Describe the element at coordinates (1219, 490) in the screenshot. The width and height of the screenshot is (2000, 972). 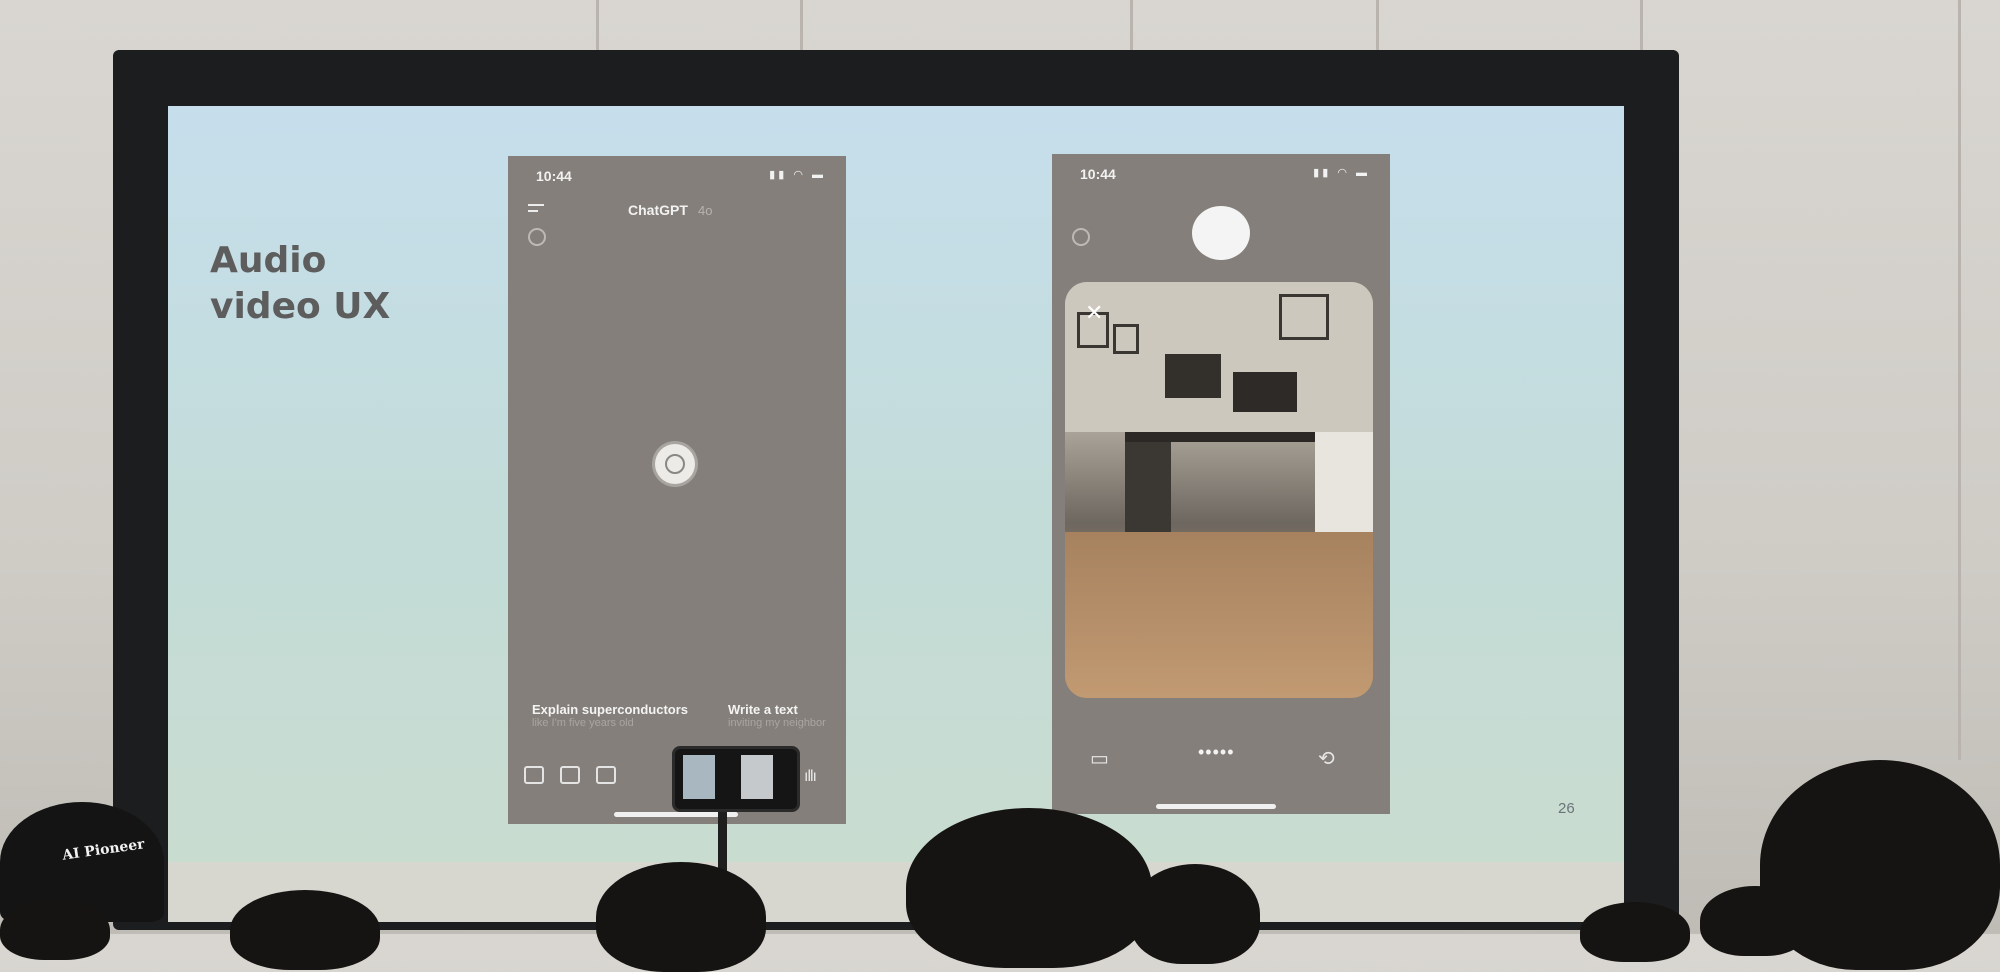
I see `camera-preview: ✕` at that location.